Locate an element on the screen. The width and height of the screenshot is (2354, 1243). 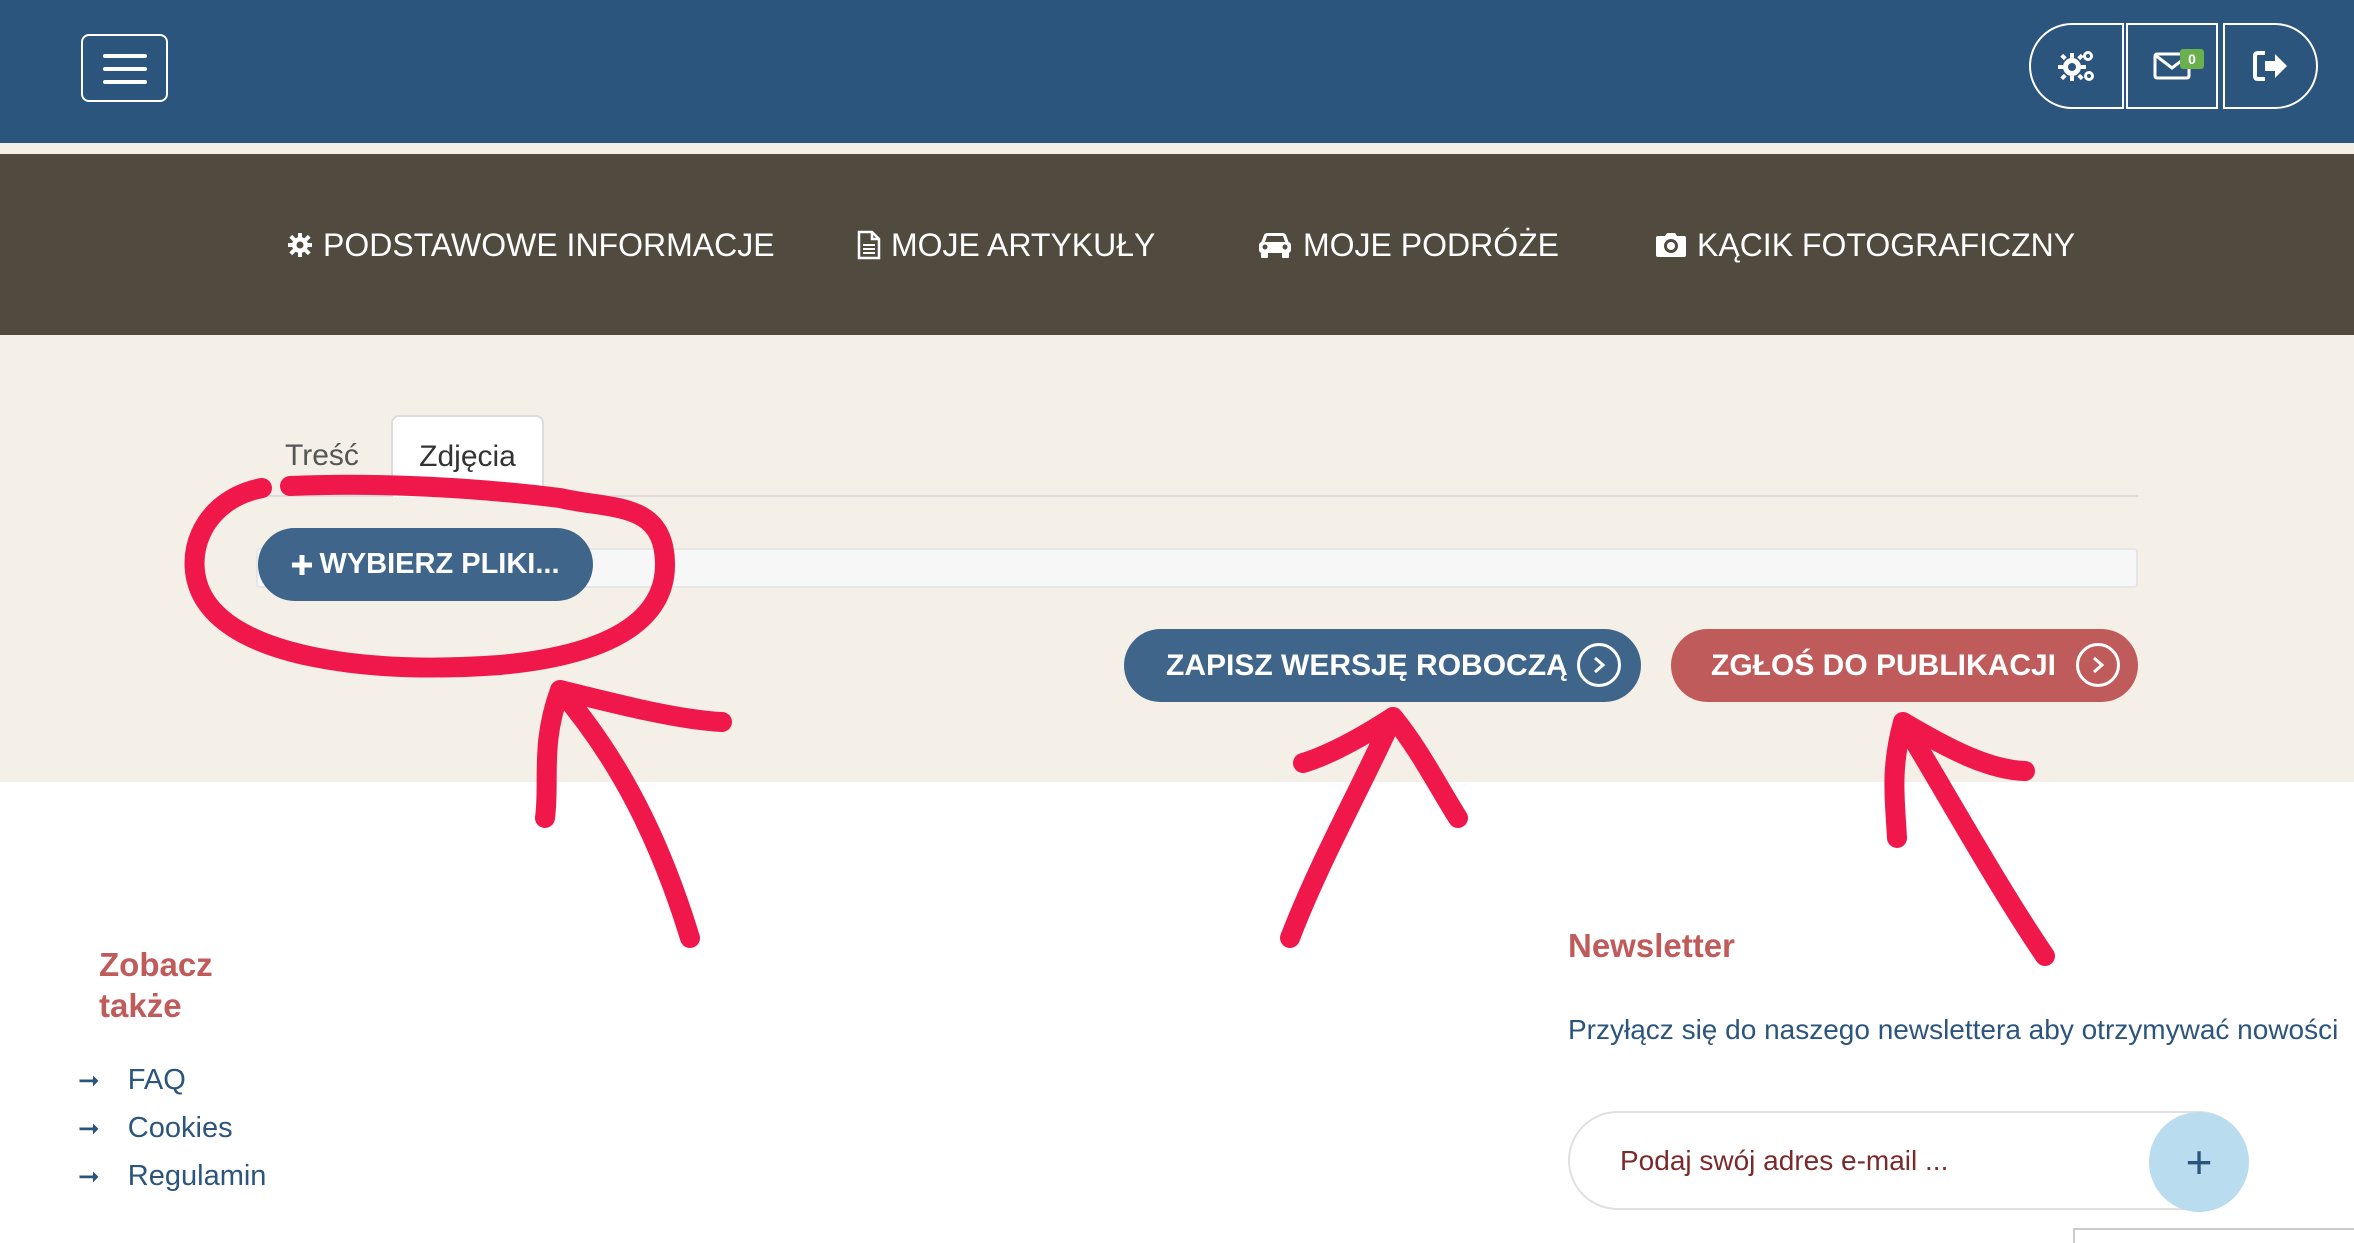
footer-link-cookies: ➞ Cookies is located at coordinates (155, 1128).